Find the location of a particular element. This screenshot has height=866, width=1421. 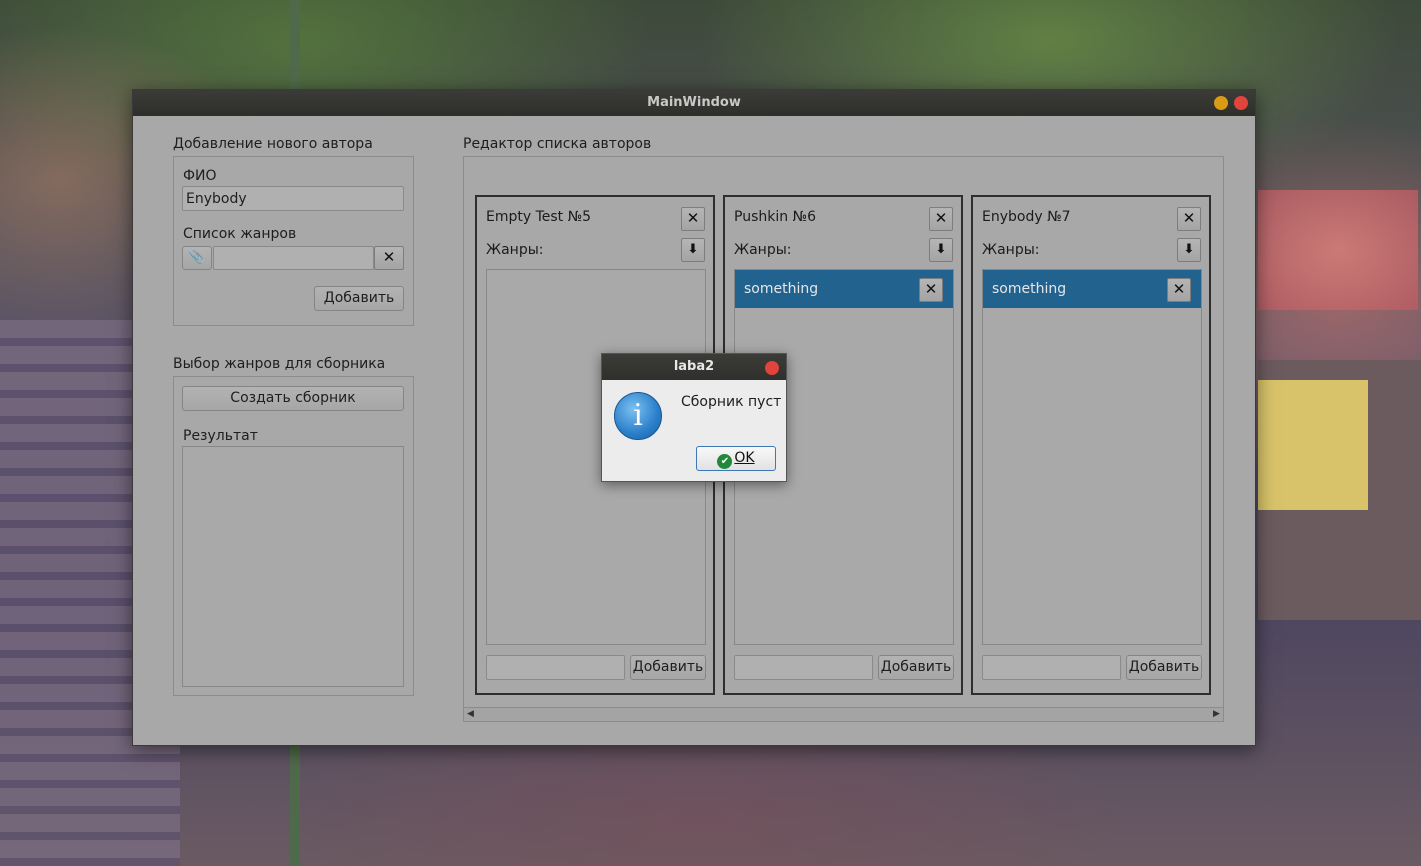

result-label: Результат is located at coordinates (220, 436).